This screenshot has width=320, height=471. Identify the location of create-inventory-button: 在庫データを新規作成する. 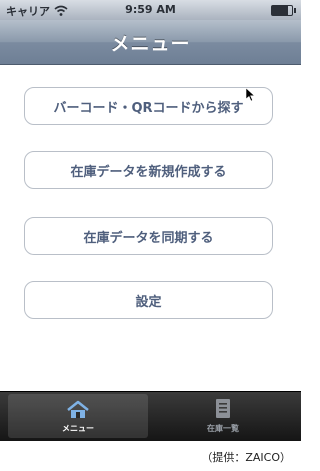
(148, 170).